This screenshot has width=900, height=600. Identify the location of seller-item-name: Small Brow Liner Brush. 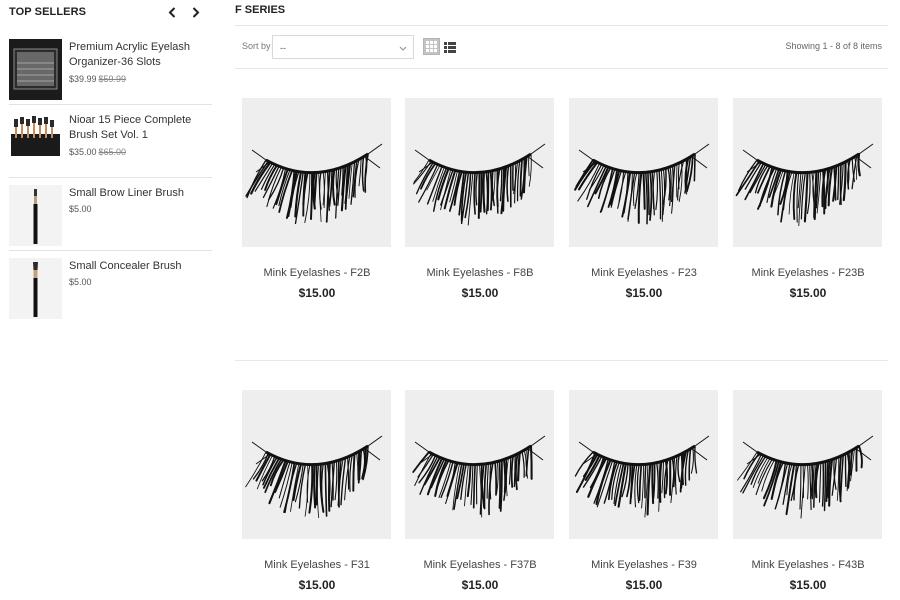
(139, 193).